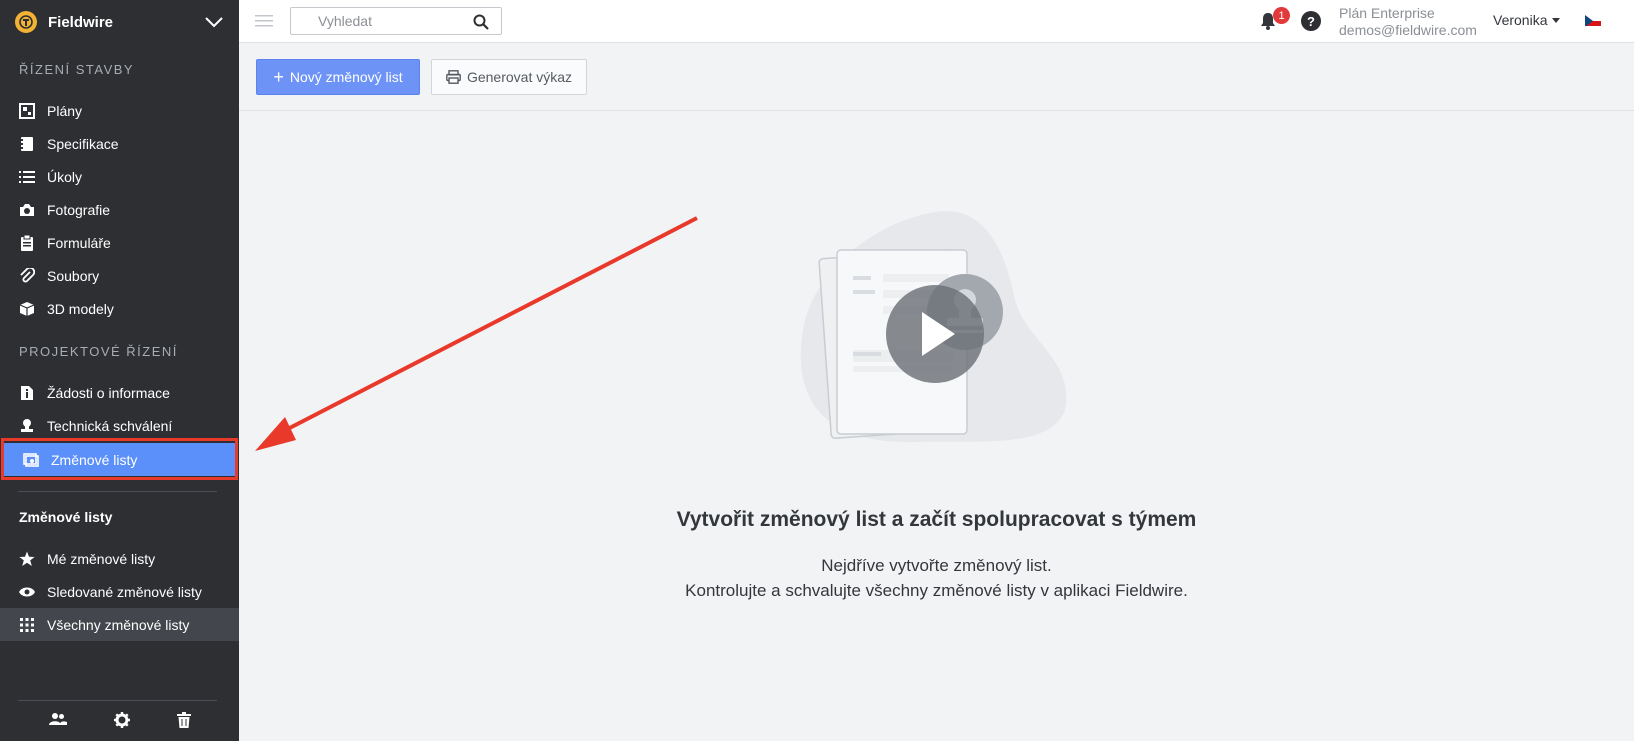 This screenshot has height=741, width=1634. What do you see at coordinates (27, 243) in the screenshot?
I see `clipboard-icon` at bounding box center [27, 243].